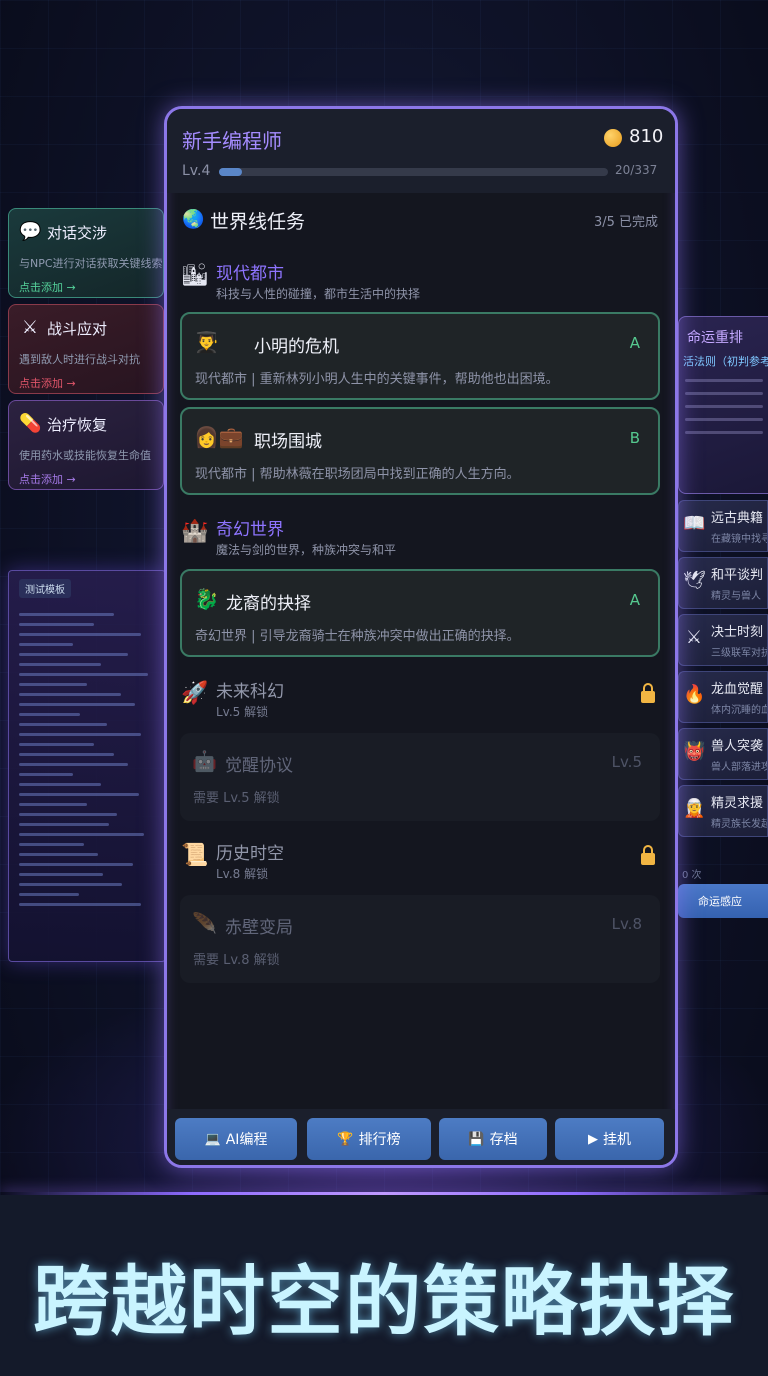 The height and width of the screenshot is (1376, 768). I want to click on mission-desc: 需要 Lv.8 解锁, so click(236, 960).